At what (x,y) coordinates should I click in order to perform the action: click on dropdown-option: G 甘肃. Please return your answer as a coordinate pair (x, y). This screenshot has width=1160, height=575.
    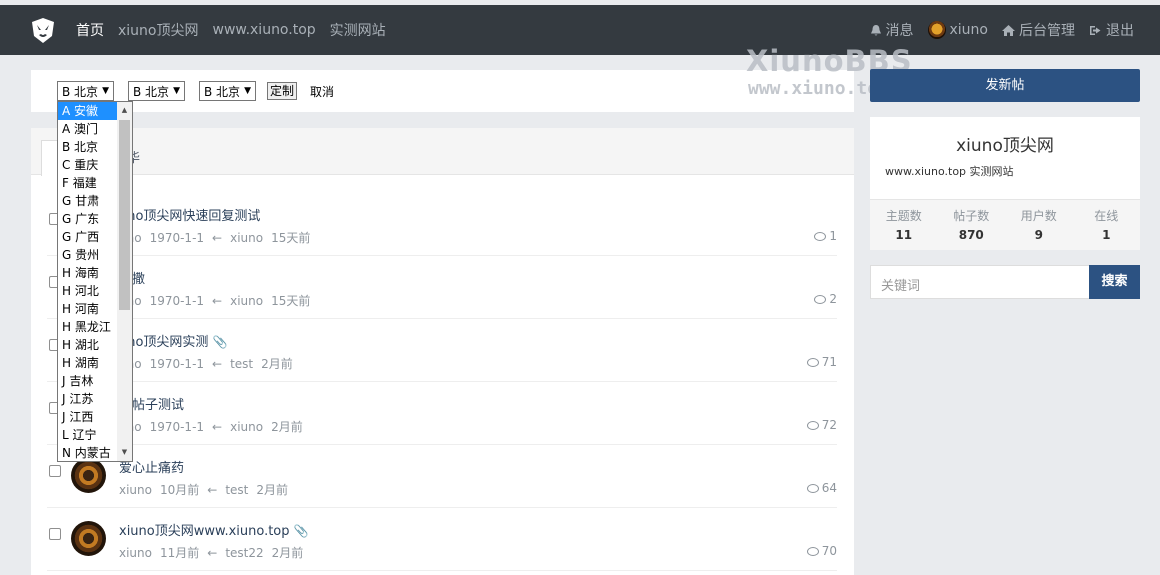
    Looking at the image, I should click on (88, 201).